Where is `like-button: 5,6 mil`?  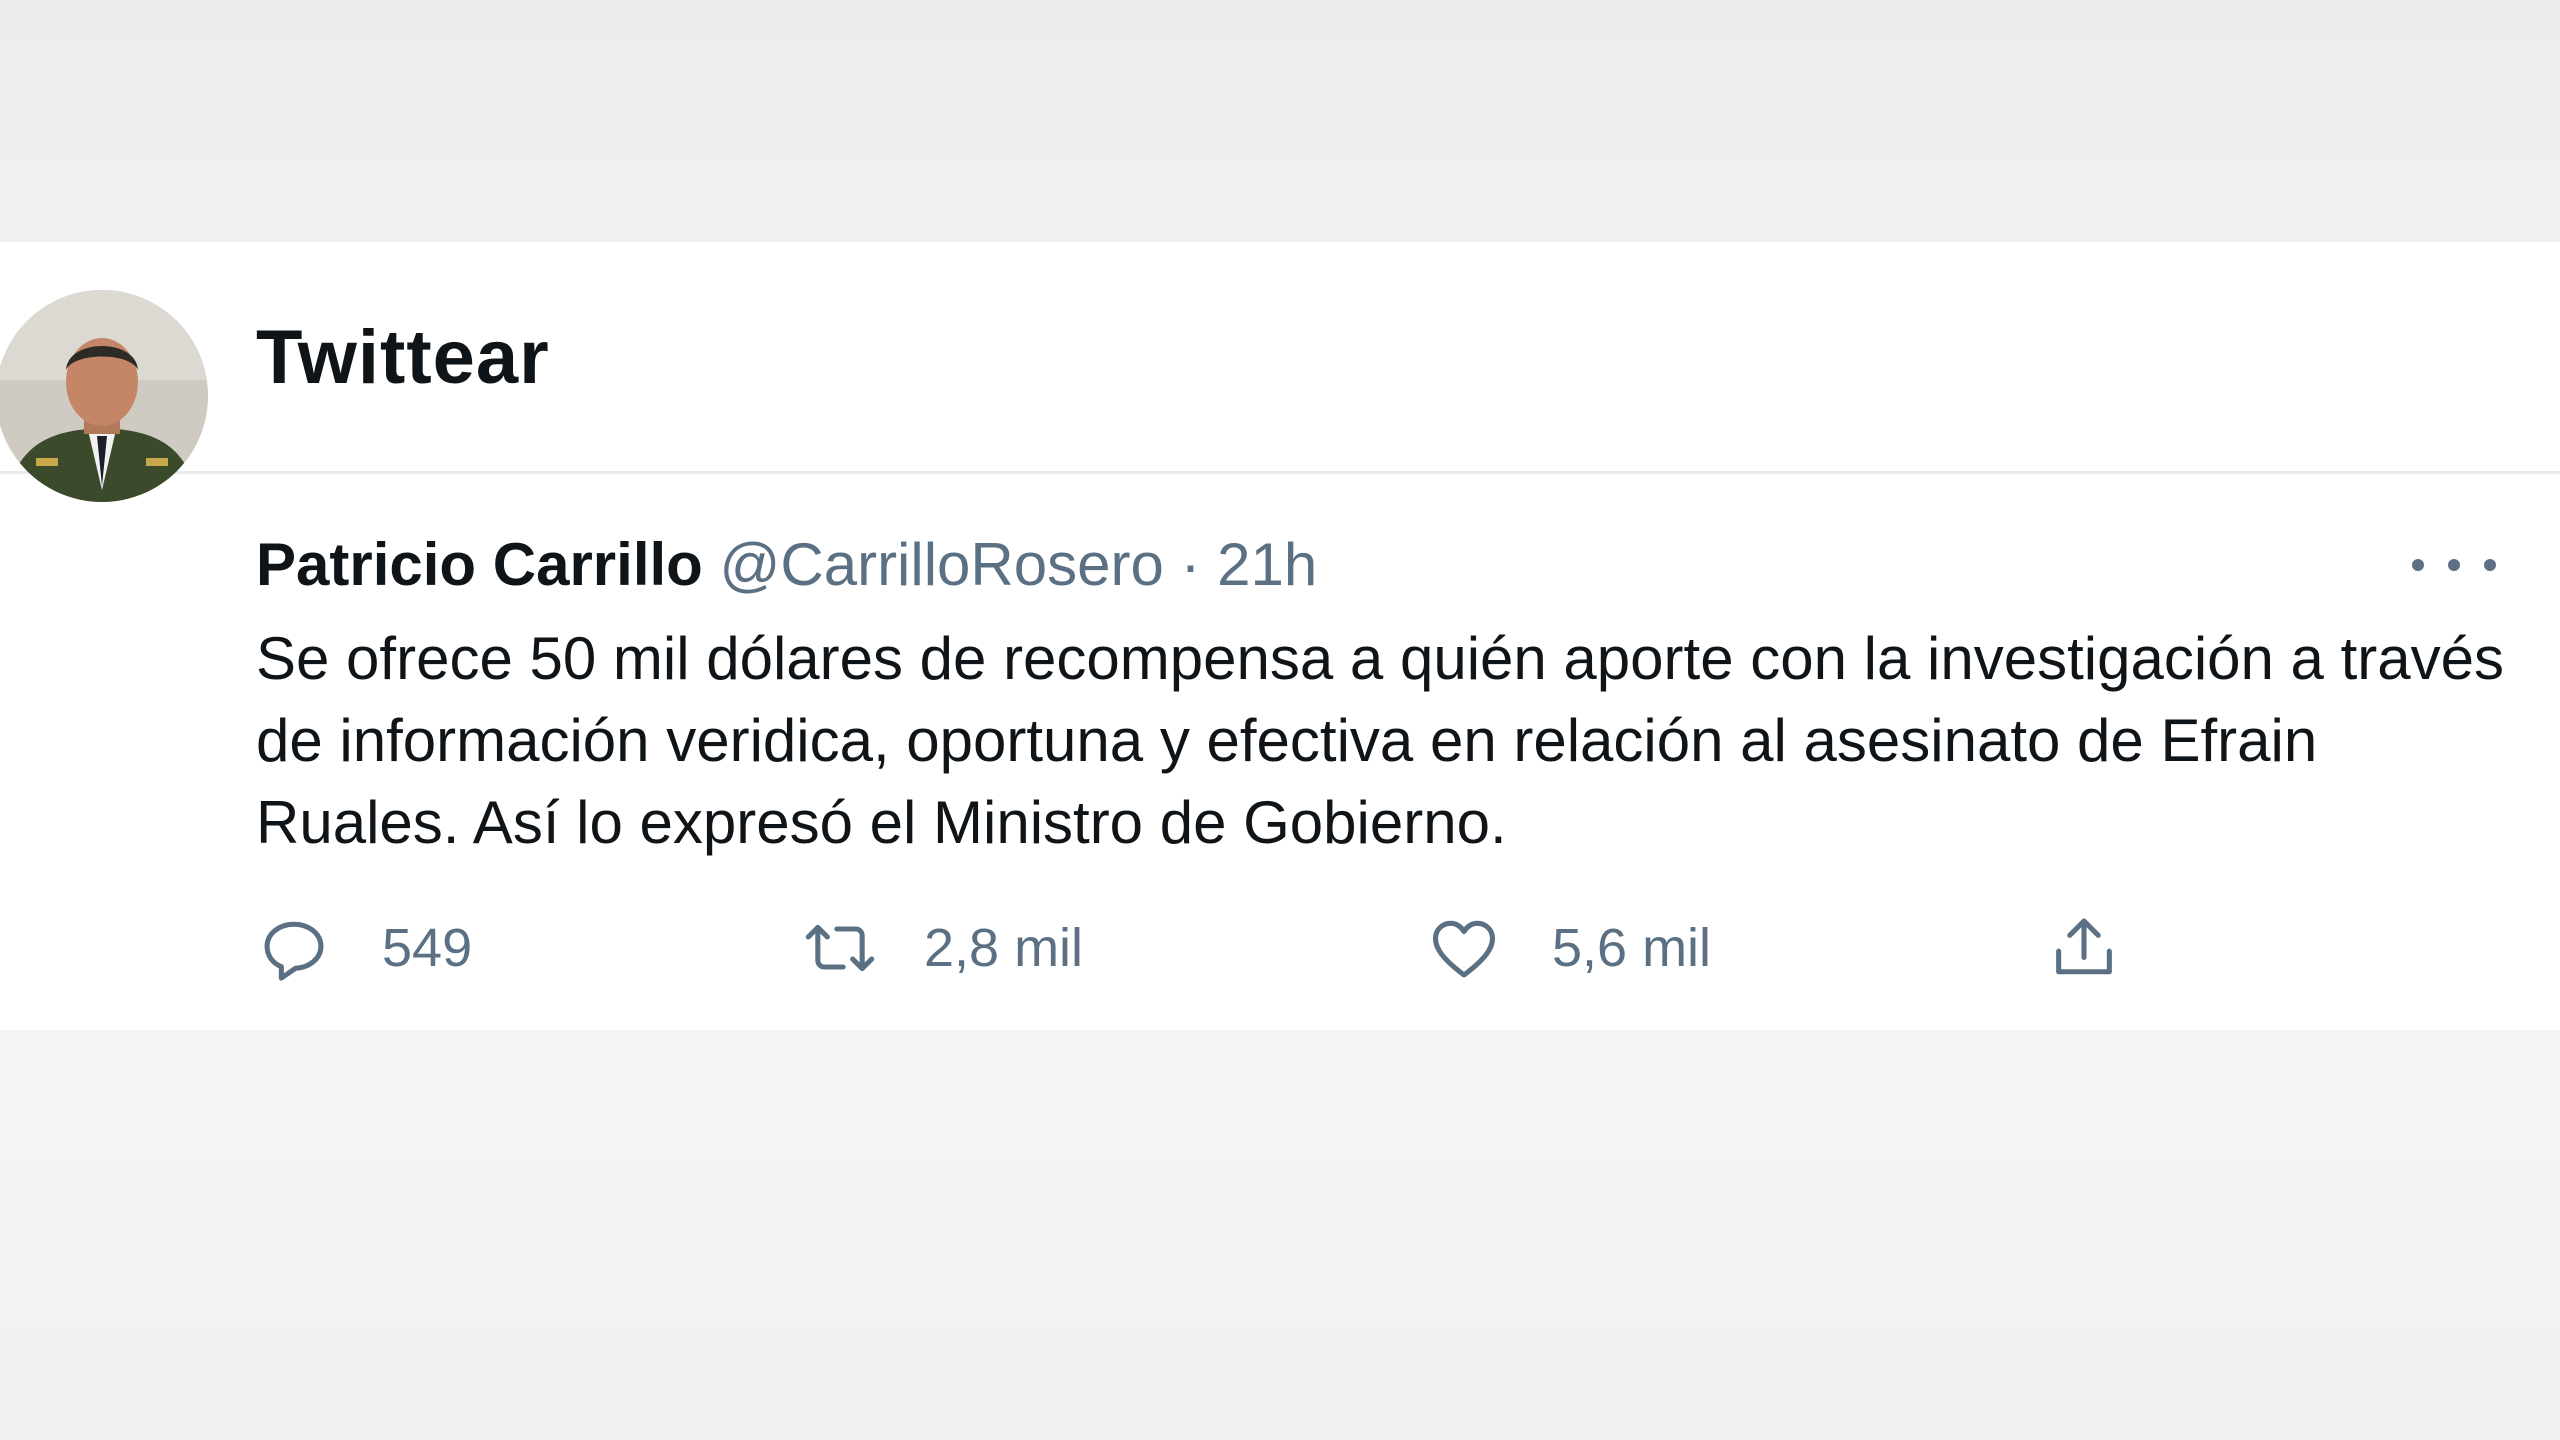 like-button: 5,6 mil is located at coordinates (1568, 948).